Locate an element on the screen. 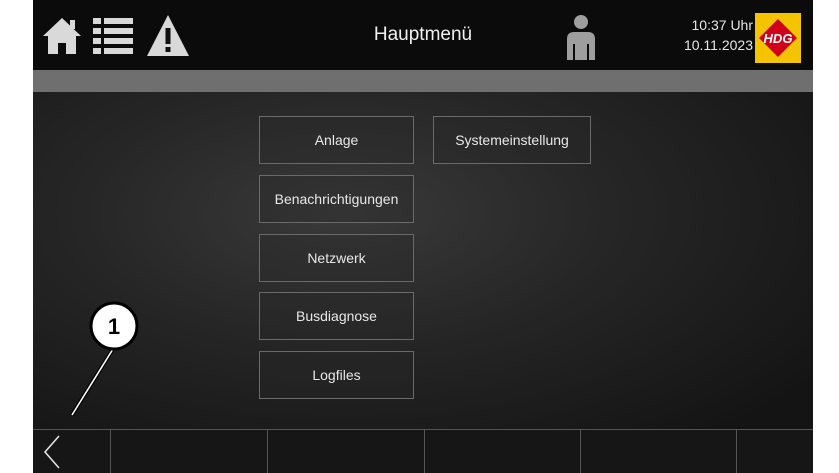 This screenshot has height=473, width=839. menu-button-anlage: Anlage is located at coordinates (336, 140).